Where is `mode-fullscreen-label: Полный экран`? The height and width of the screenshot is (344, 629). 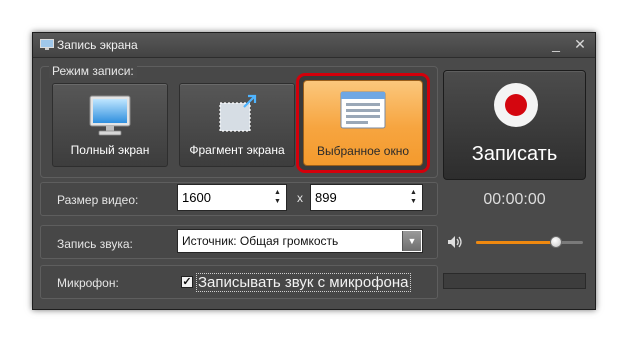
mode-fullscreen-label: Полный экран is located at coordinates (110, 150).